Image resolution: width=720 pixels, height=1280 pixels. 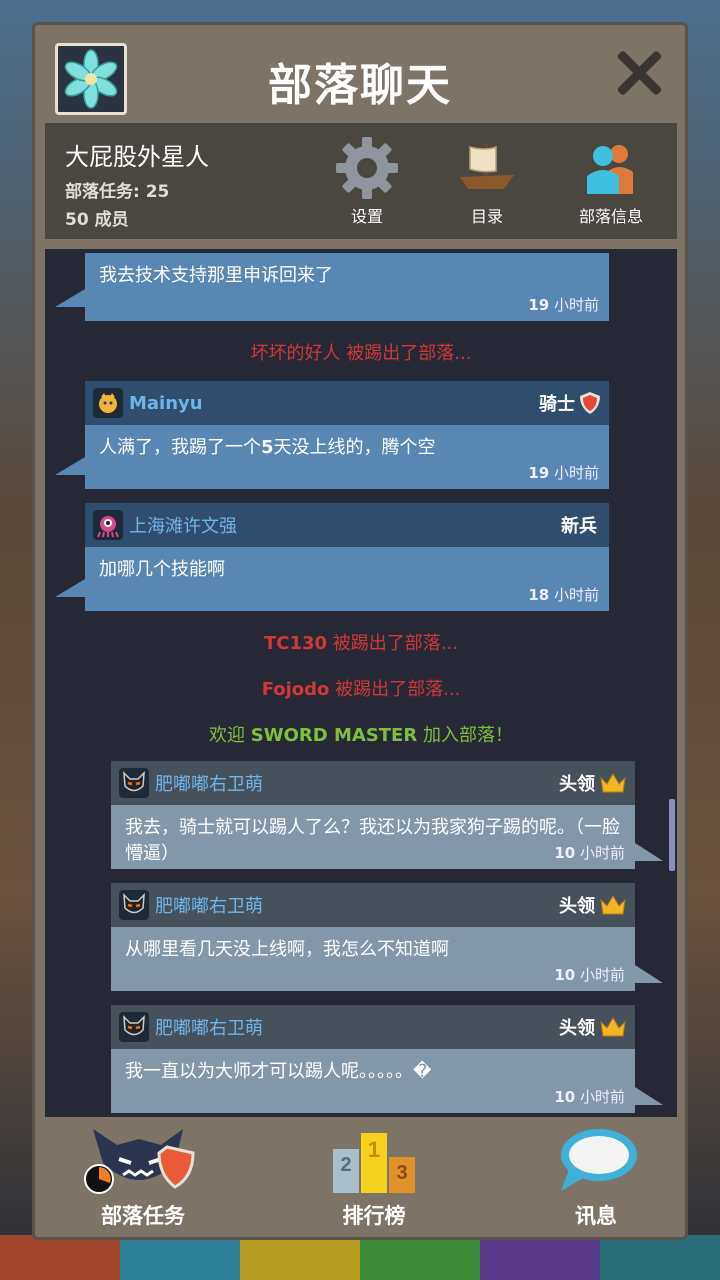 What do you see at coordinates (672, 835) in the screenshot?
I see `scrollbar` at bounding box center [672, 835].